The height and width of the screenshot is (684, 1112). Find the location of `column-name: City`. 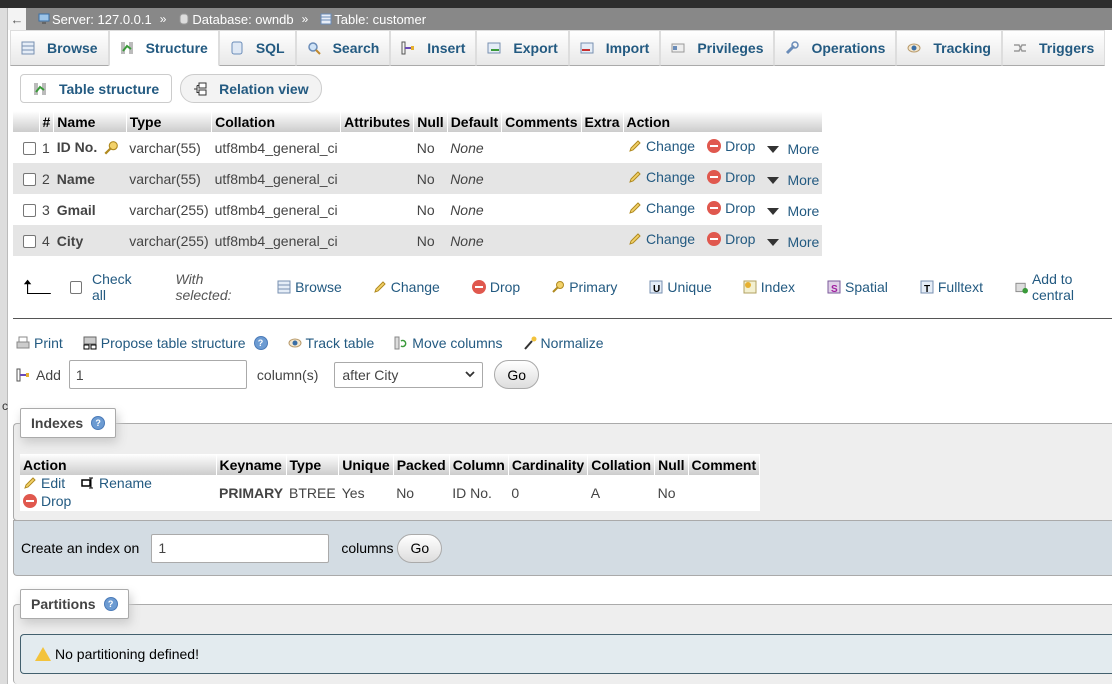

column-name: City is located at coordinates (70, 241).